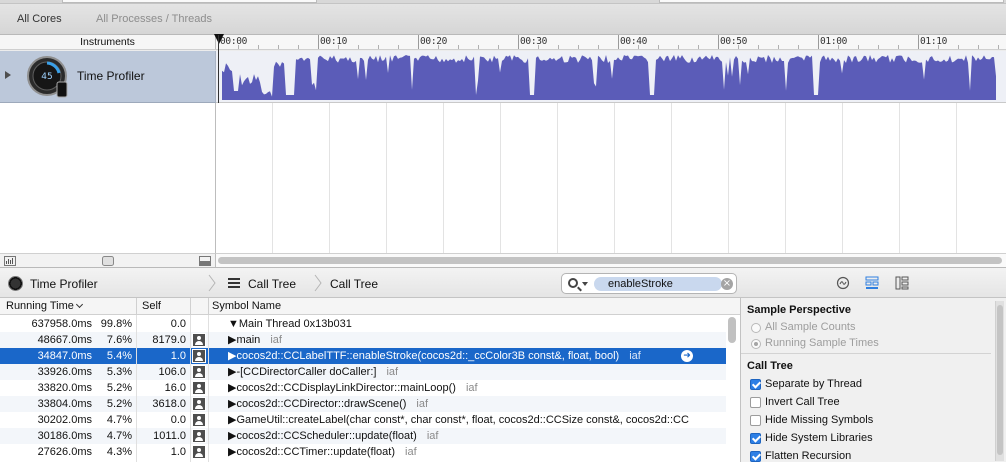  What do you see at coordinates (819, 438) in the screenshot?
I see `option-label: Hide System Libraries` at bounding box center [819, 438].